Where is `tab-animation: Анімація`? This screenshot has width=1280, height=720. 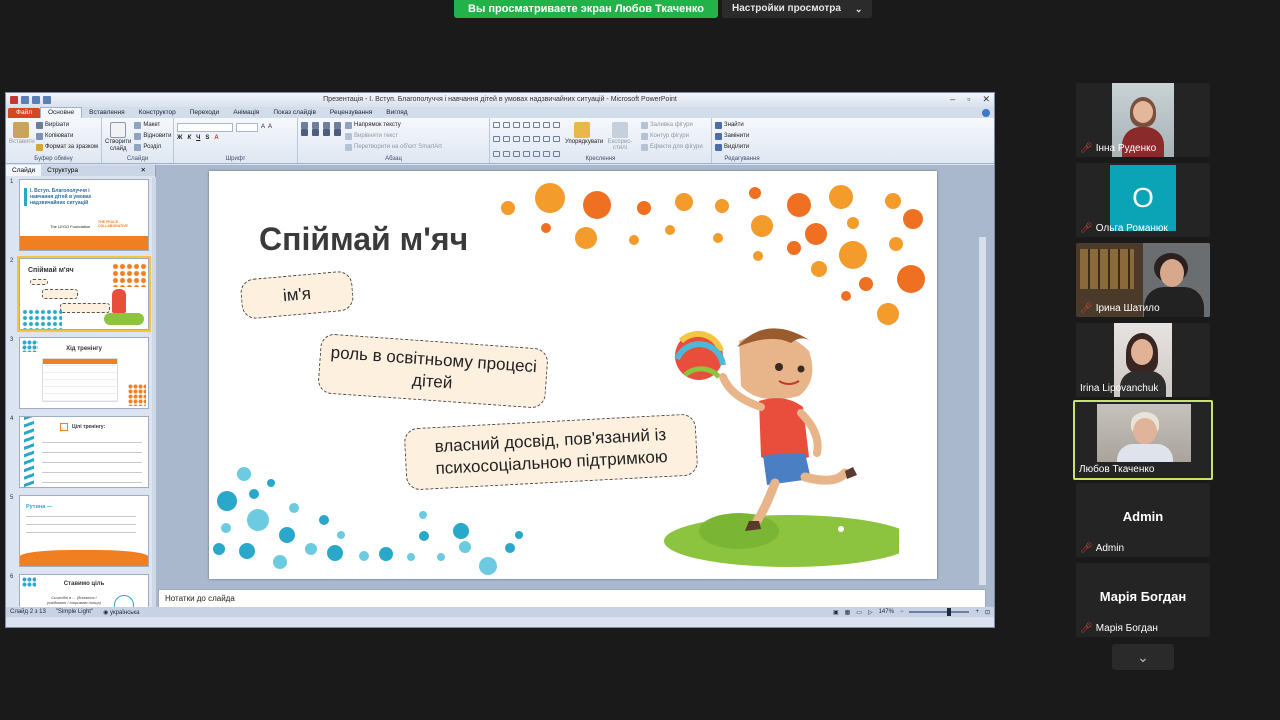 tab-animation: Анімація is located at coordinates (246, 113).